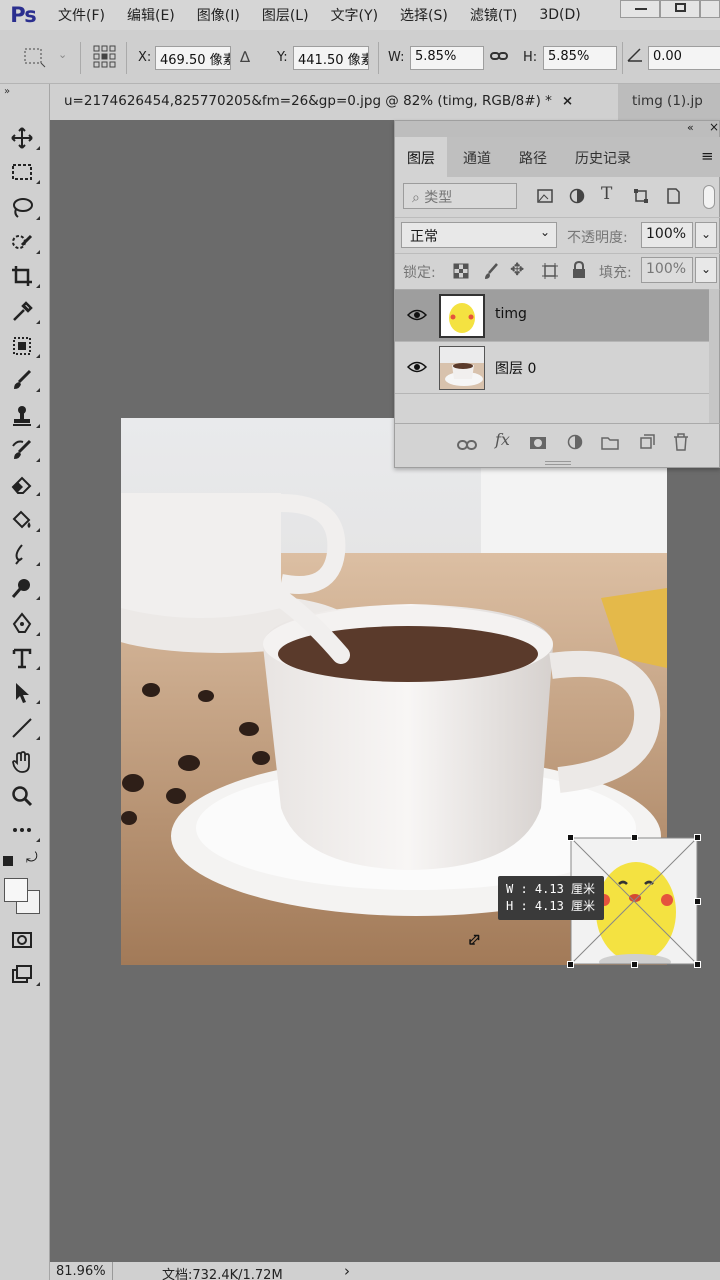 This screenshot has height=1280, width=720. Describe the element at coordinates (502, 439) in the screenshot. I see `fx-icon: fx` at that location.